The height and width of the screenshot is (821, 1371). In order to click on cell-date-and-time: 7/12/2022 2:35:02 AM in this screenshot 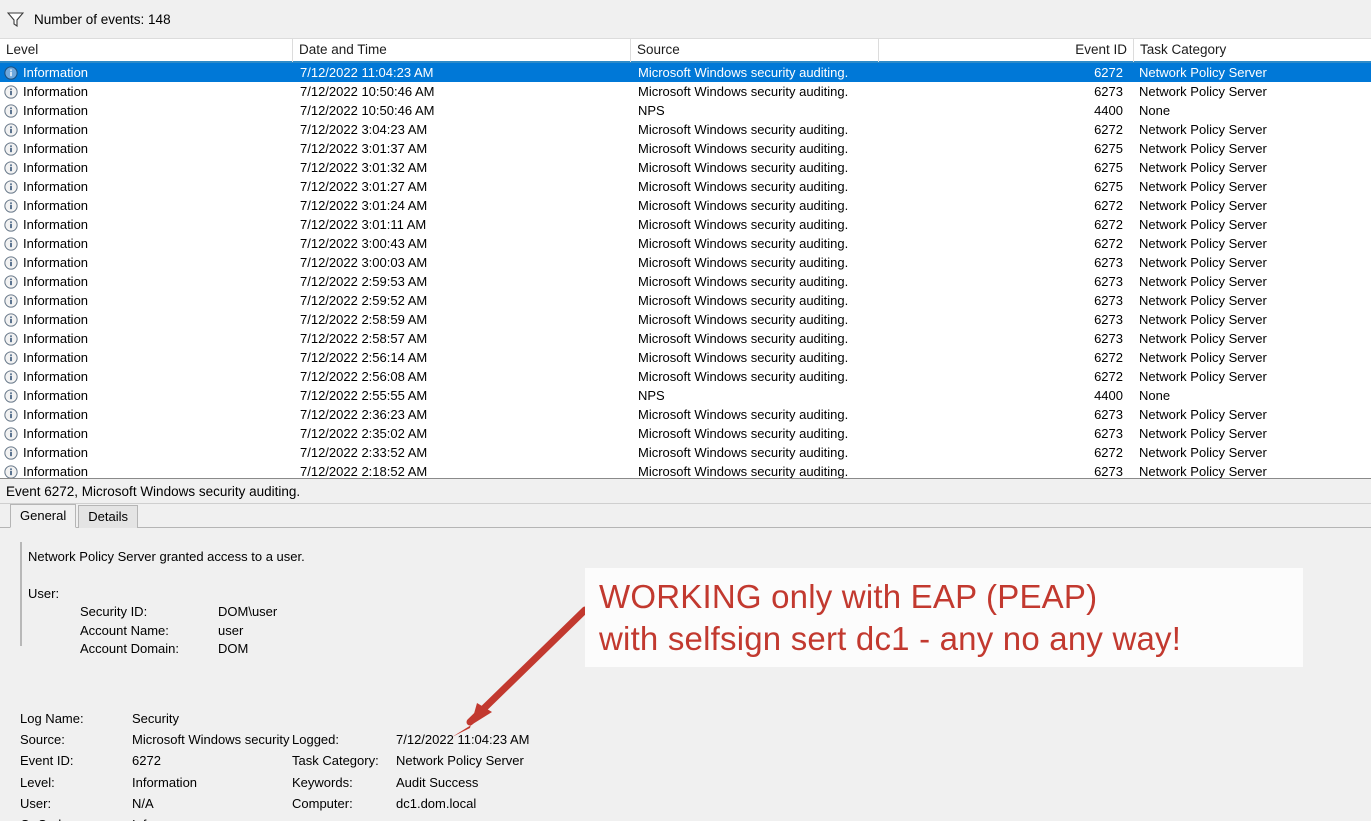, I will do `click(364, 433)`.